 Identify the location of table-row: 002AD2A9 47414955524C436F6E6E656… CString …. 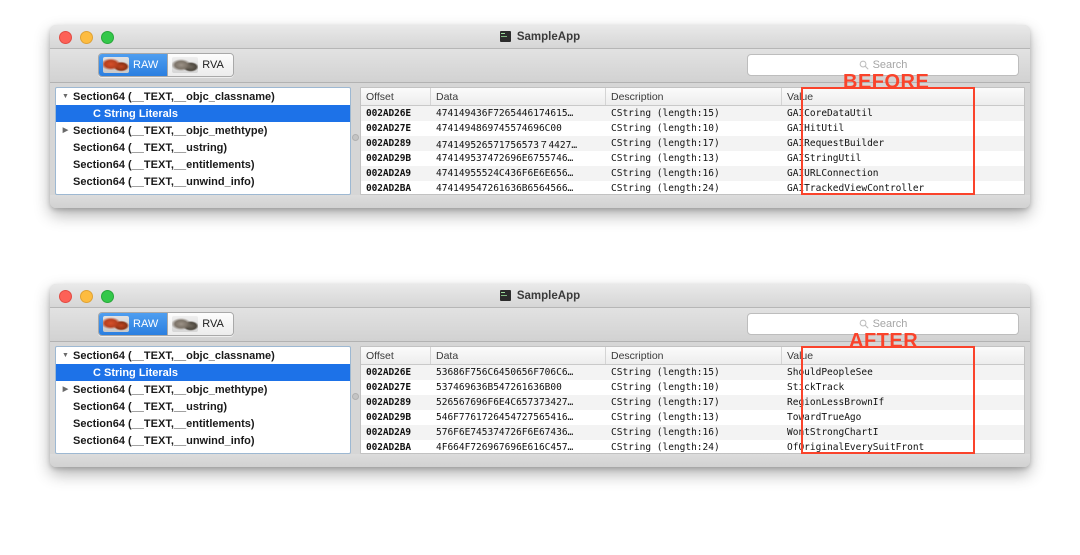
(692, 173).